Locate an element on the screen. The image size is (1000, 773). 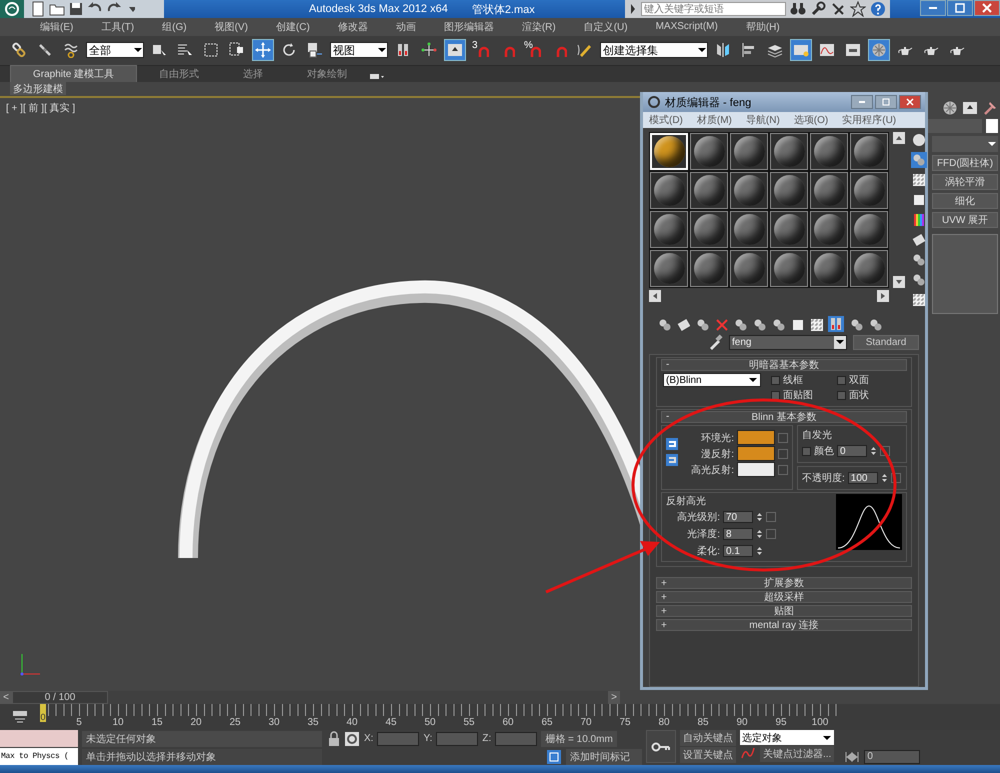
app-logo-icon is located at coordinates (654, 102).